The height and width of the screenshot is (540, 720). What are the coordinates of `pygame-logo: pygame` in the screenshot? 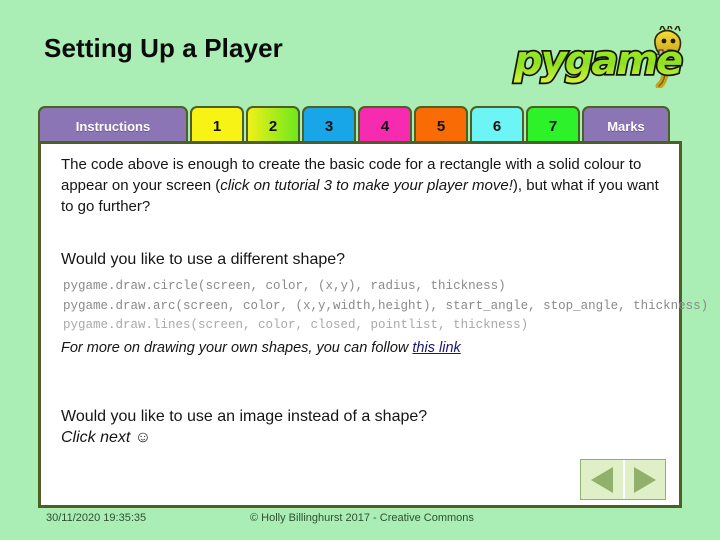 It's located at (601, 55).